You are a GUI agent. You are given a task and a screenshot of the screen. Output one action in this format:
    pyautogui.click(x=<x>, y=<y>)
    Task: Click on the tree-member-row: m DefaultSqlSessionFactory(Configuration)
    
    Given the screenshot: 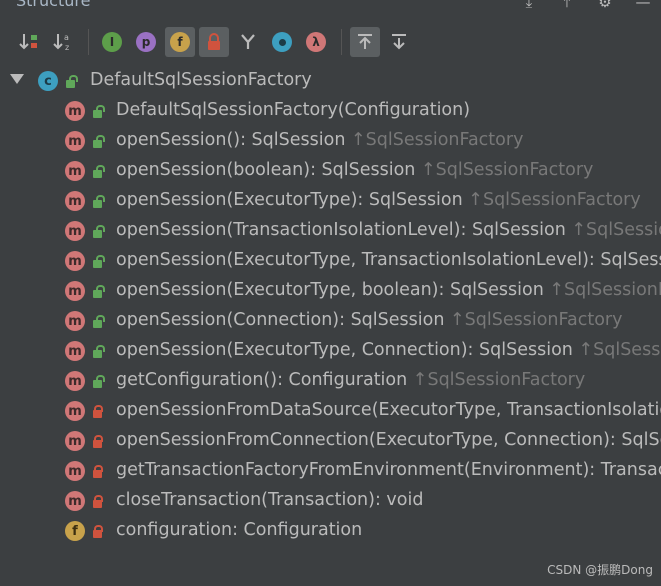 What is the action you would take?
    pyautogui.click(x=330, y=111)
    